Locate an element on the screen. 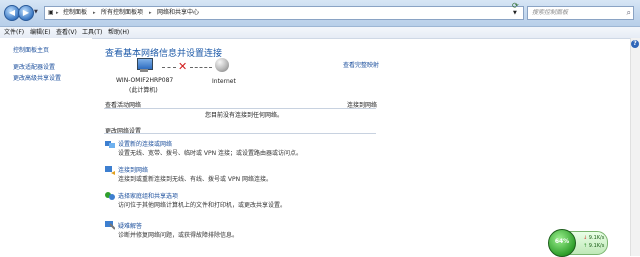 The width and height of the screenshot is (640, 257). forward-button: ▶ is located at coordinates (26, 13).